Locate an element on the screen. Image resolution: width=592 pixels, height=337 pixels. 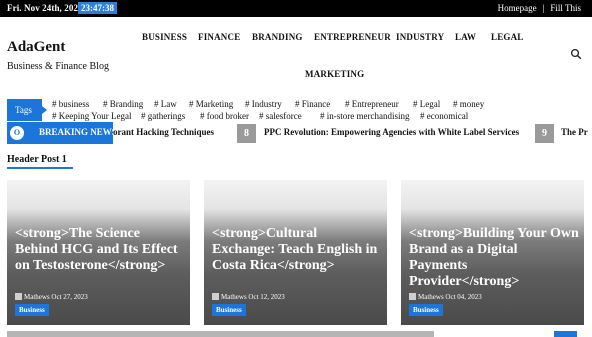
ticker-item: The Pr is located at coordinates (574, 132).